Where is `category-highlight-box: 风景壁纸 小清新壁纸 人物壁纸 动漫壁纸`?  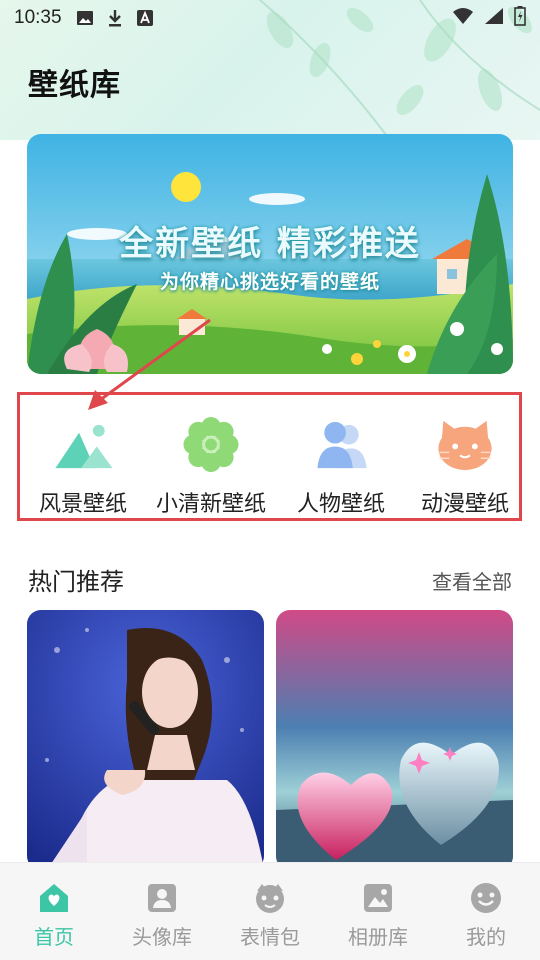
category-highlight-box: 风景壁纸 小清新壁纸 人物壁纸 动漫壁纸 is located at coordinates (269, 456).